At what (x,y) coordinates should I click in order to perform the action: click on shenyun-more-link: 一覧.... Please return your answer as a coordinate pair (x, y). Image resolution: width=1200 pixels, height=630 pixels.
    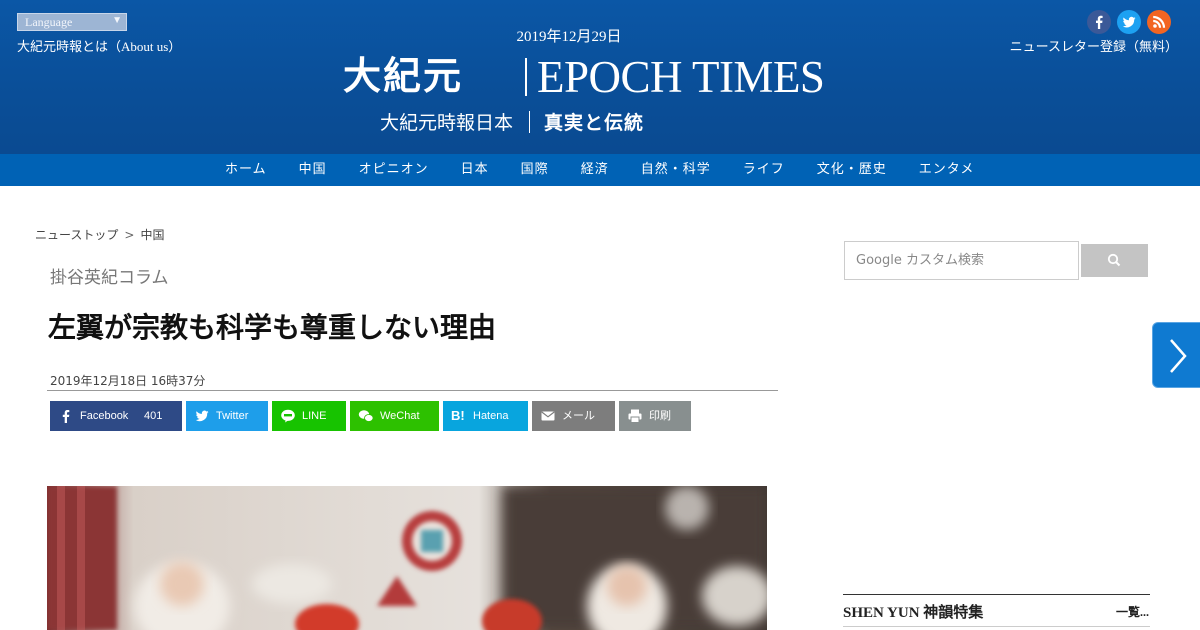
    Looking at the image, I should click on (1132, 611).